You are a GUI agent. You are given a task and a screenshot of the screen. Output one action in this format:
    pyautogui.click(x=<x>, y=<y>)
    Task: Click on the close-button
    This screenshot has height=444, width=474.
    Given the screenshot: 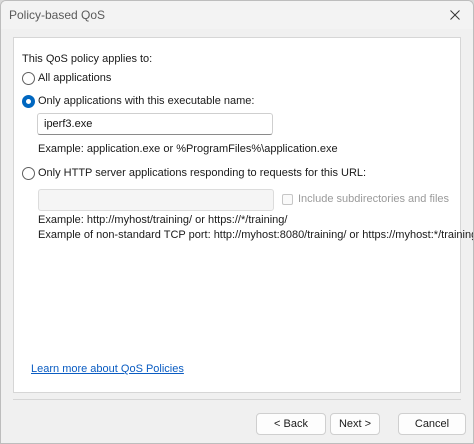 What is the action you would take?
    pyautogui.click(x=455, y=15)
    